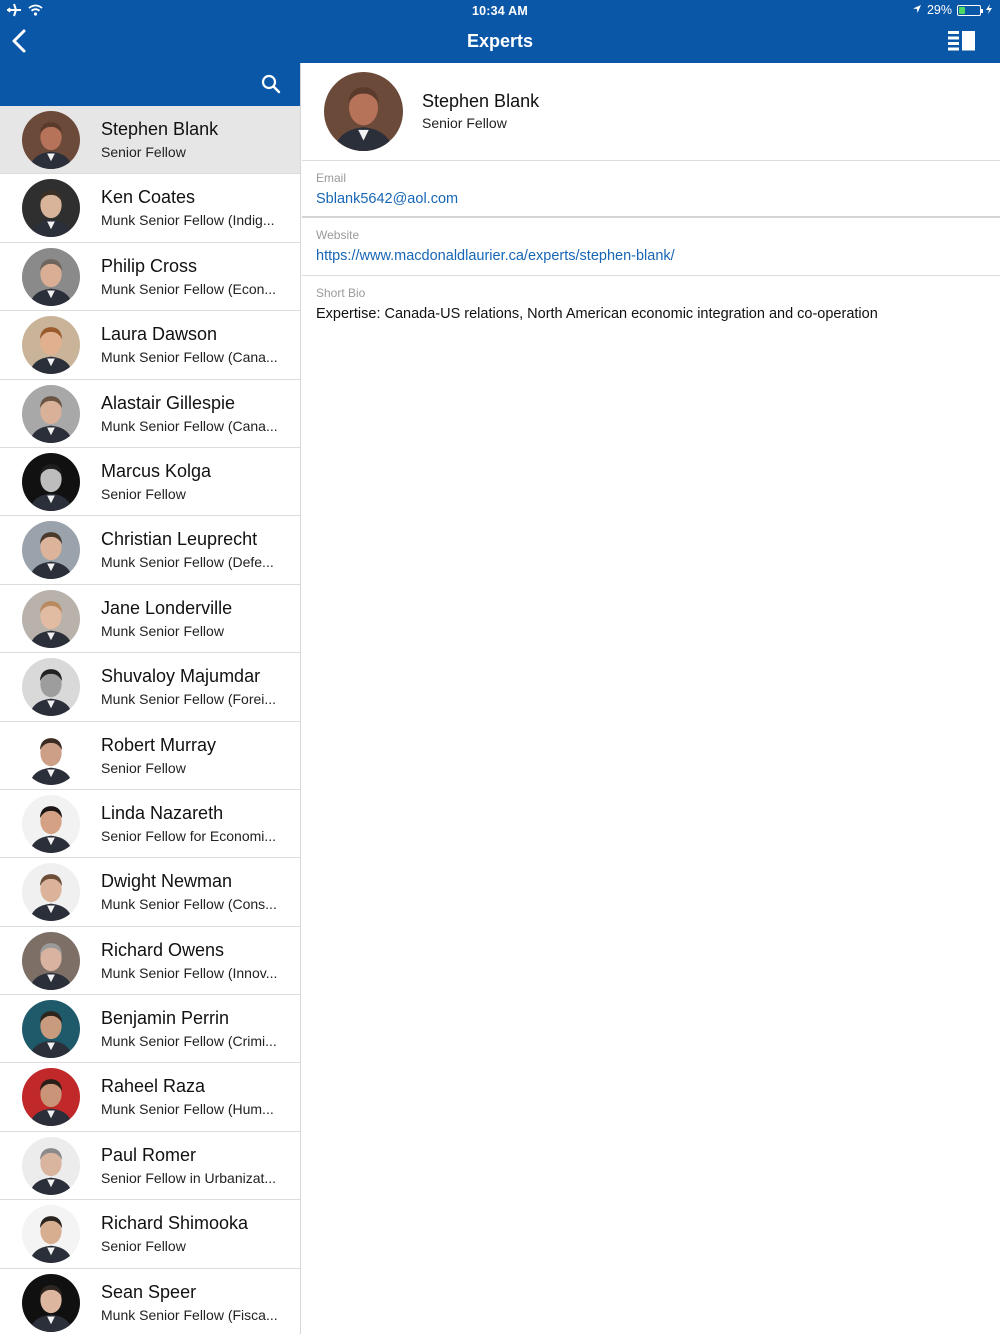  Describe the element at coordinates (150, 140) in the screenshot. I see `list-item: Stephen Blank Senior Fellow` at that location.